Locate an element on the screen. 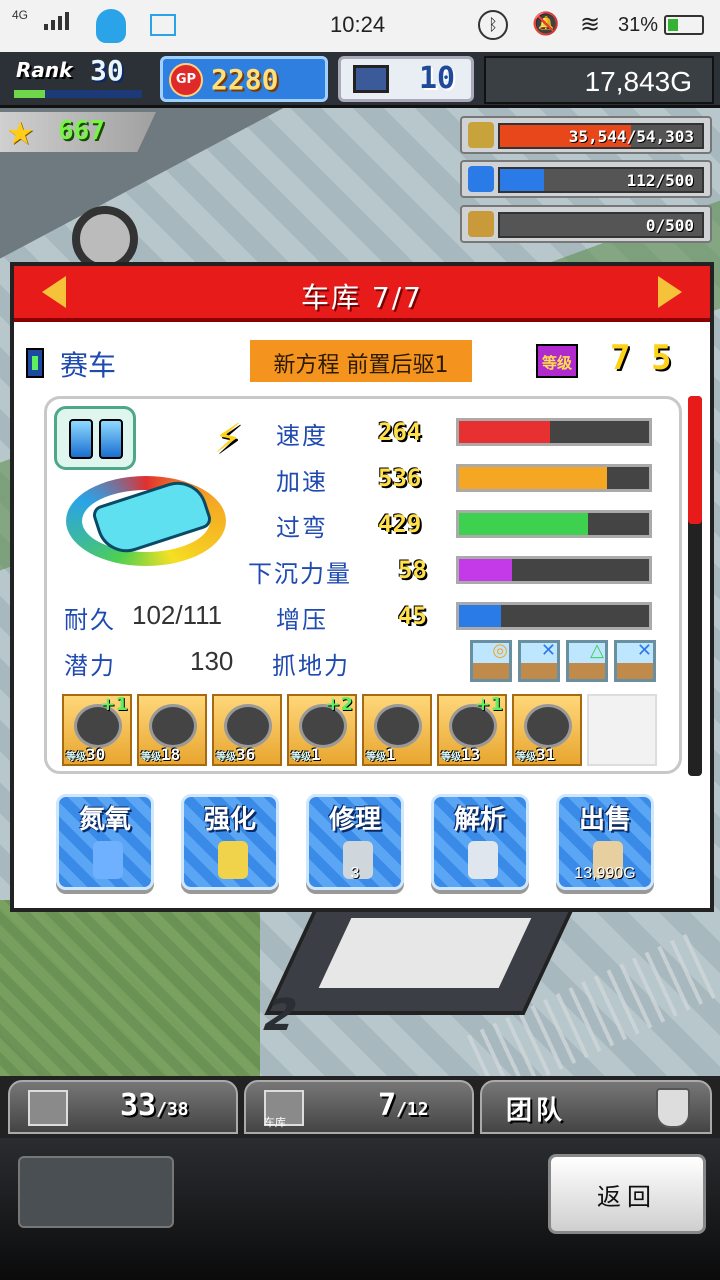 The width and height of the screenshot is (720, 1280). gp-display: GP 2280 is located at coordinates (244, 79).